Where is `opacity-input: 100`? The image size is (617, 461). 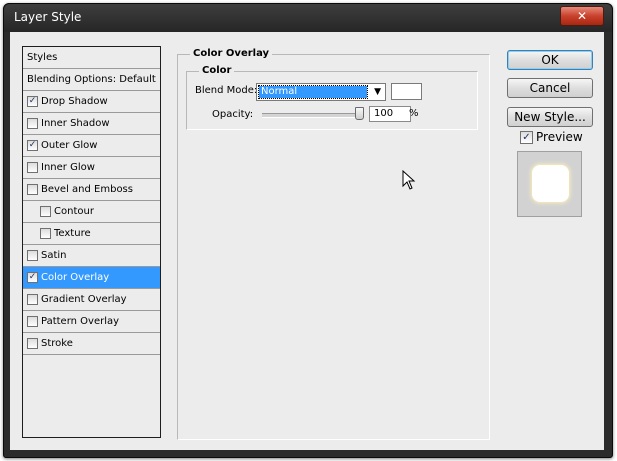 opacity-input: 100 is located at coordinates (390, 114).